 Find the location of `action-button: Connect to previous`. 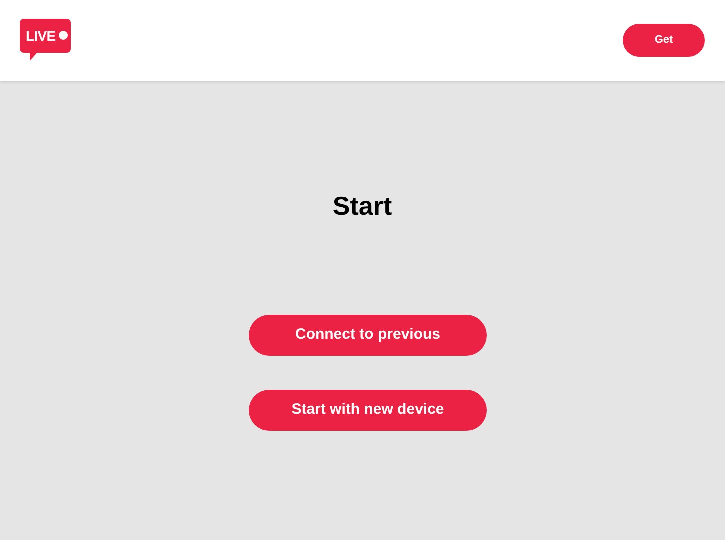

action-button: Connect to previous is located at coordinates (368, 335).